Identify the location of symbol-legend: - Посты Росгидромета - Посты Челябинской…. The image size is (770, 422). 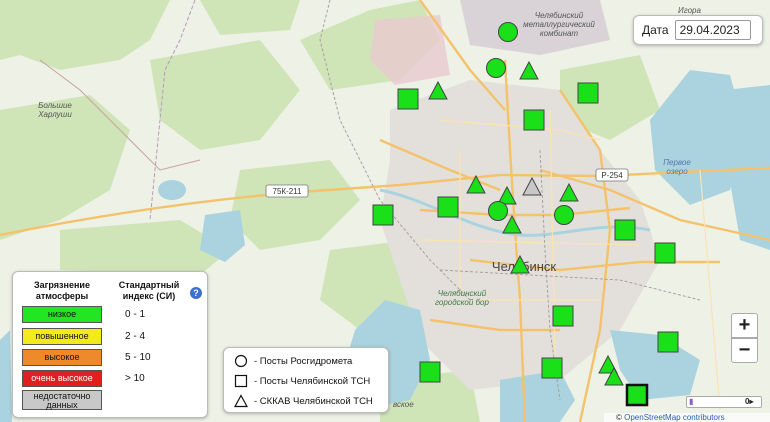
(306, 380).